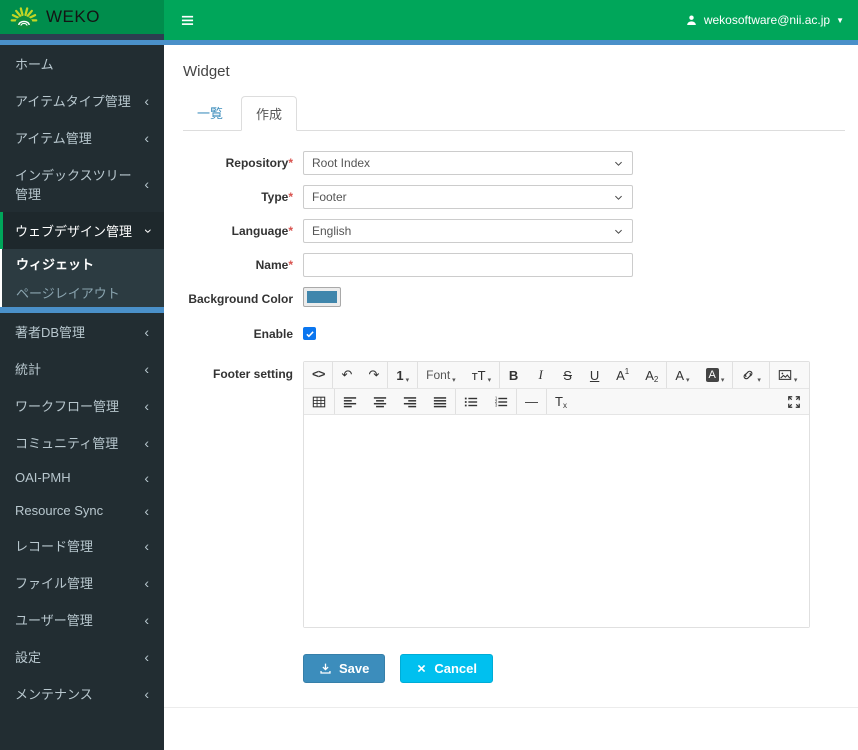 The height and width of the screenshot is (750, 858). I want to click on font-color-button: A ▾, so click(682, 375).